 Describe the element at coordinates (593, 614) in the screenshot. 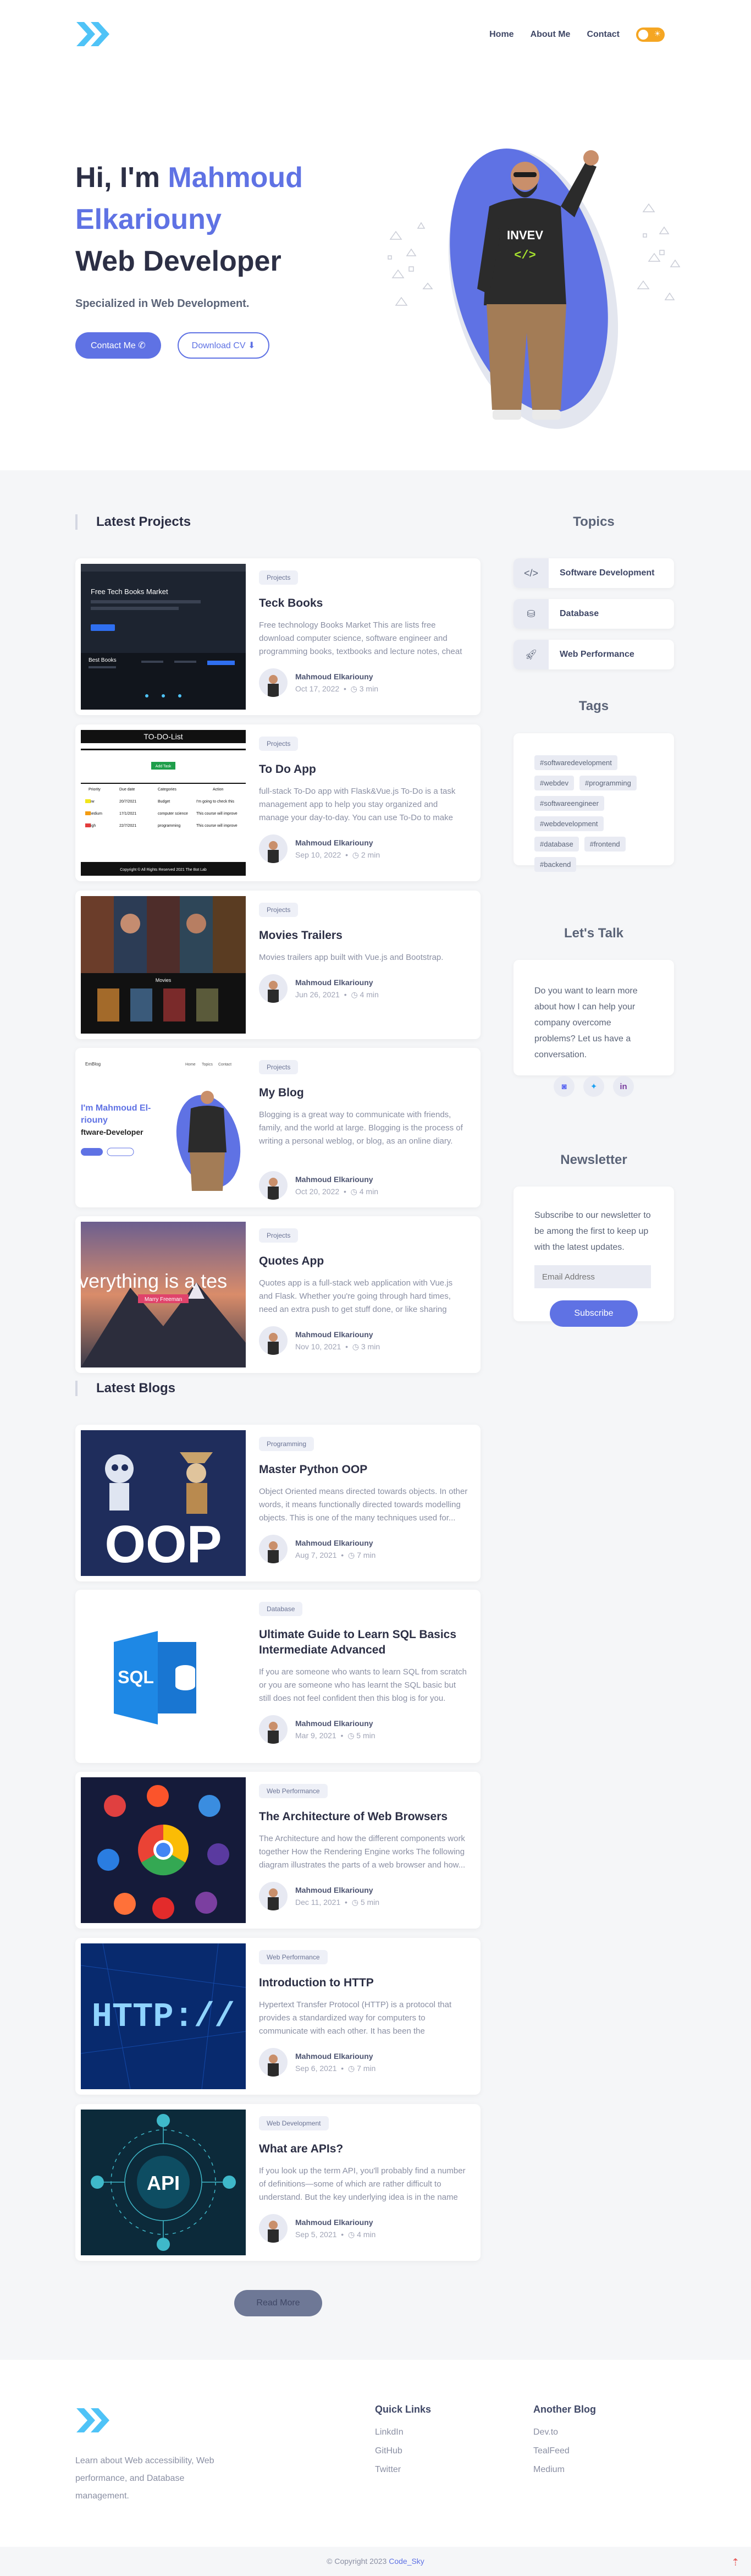

I see `topic-database: ⛁ Database` at that location.